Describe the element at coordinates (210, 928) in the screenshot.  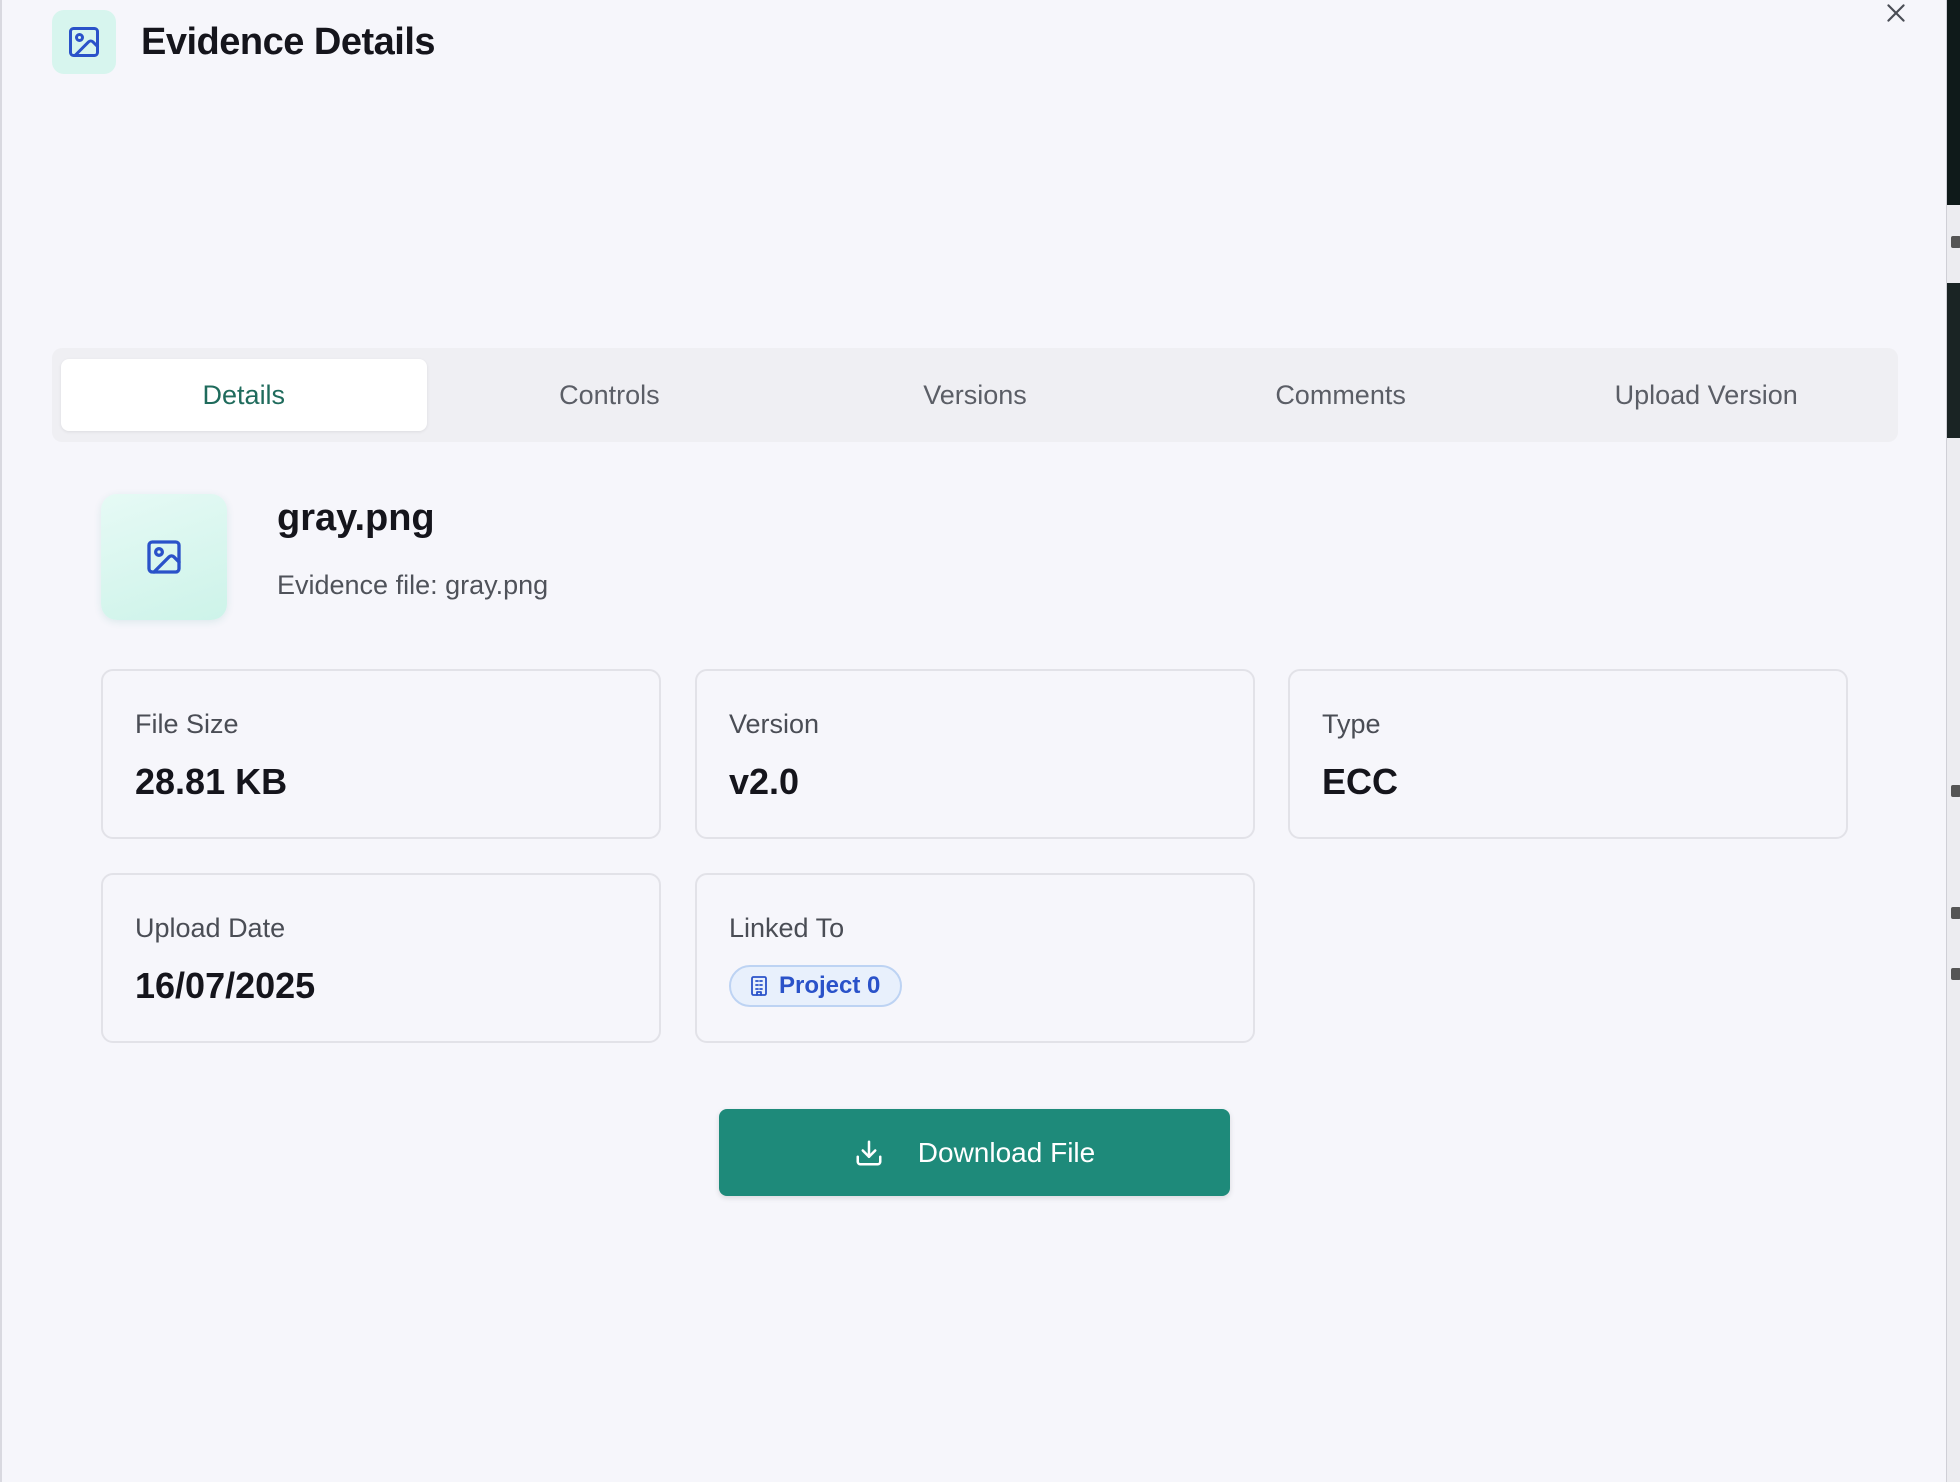
I see `upload-date-label: Upload Date` at that location.